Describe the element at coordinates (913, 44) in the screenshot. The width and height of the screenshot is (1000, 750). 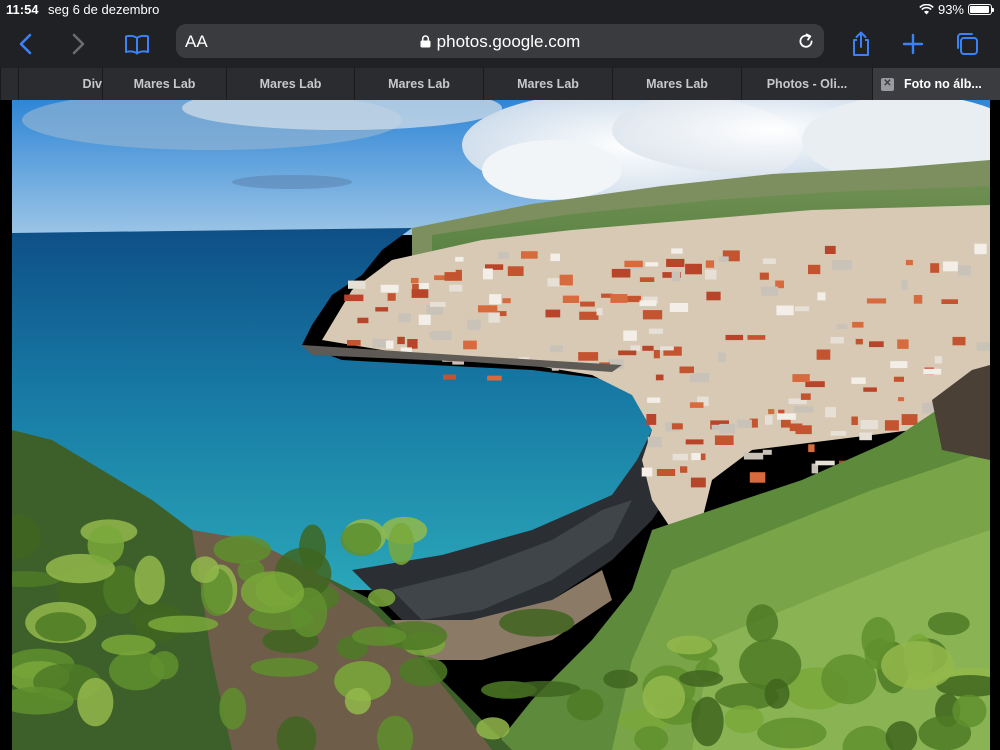
I see `new-tab-button` at that location.